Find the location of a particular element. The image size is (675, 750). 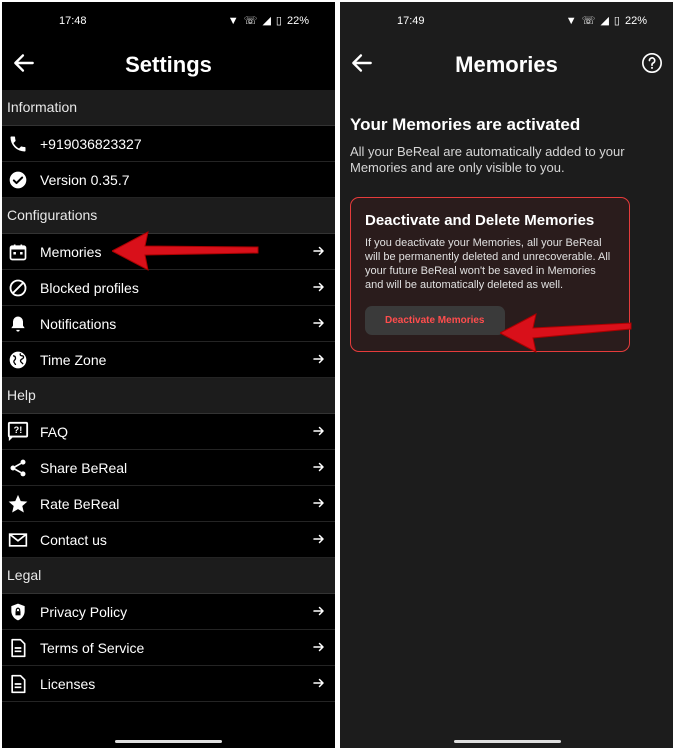

section-header-information: Information is located at coordinates (168, 108).